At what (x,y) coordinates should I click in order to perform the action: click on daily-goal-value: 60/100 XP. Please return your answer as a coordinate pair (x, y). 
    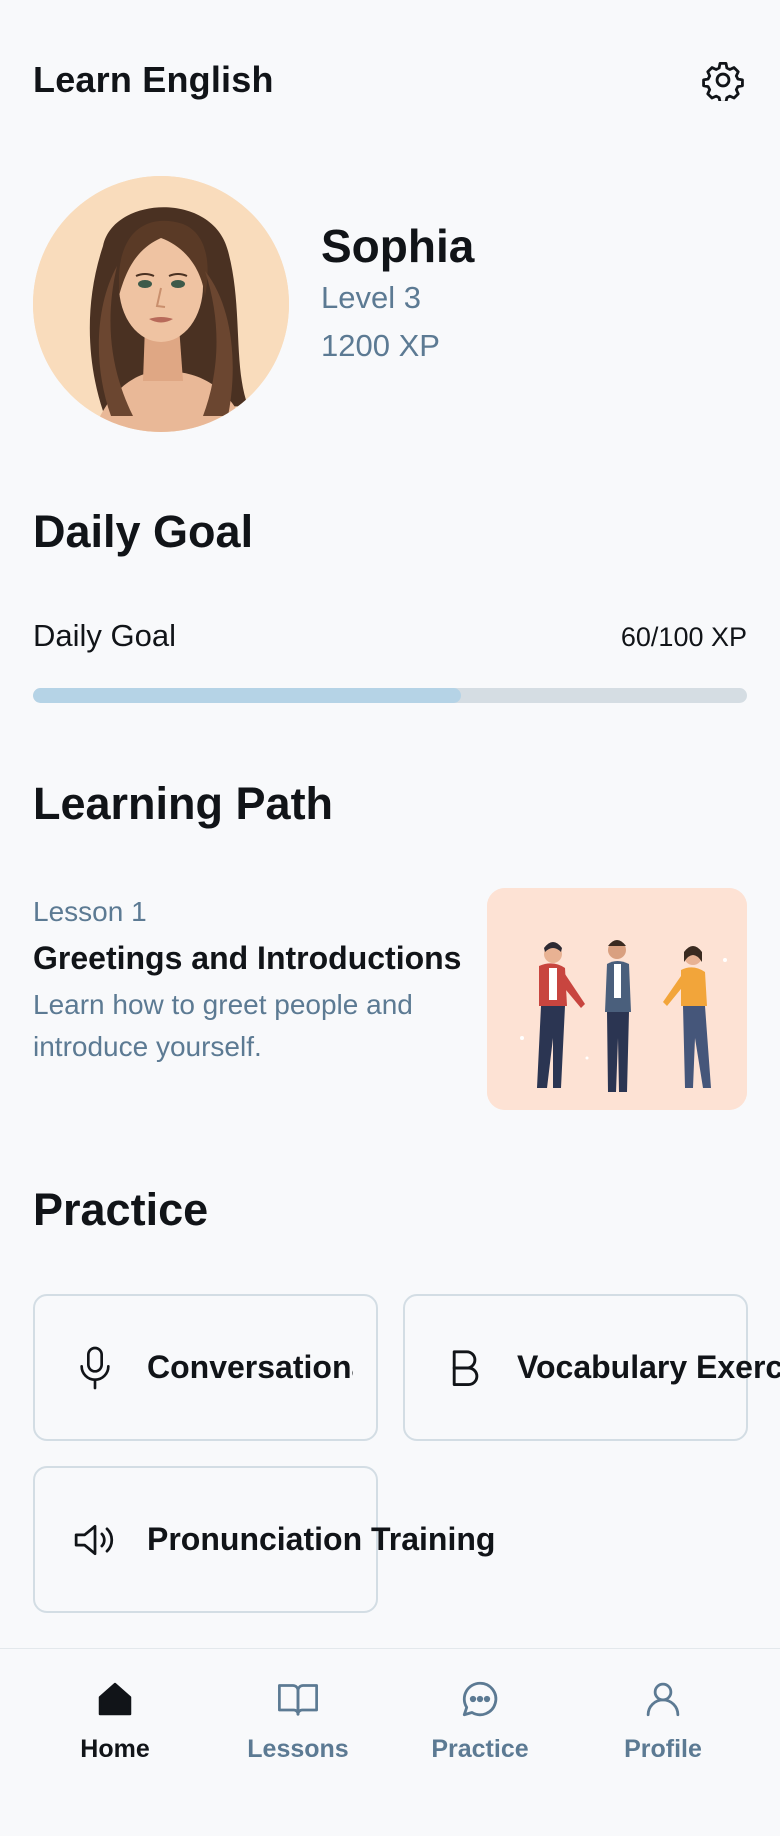
    Looking at the image, I should click on (683, 637).